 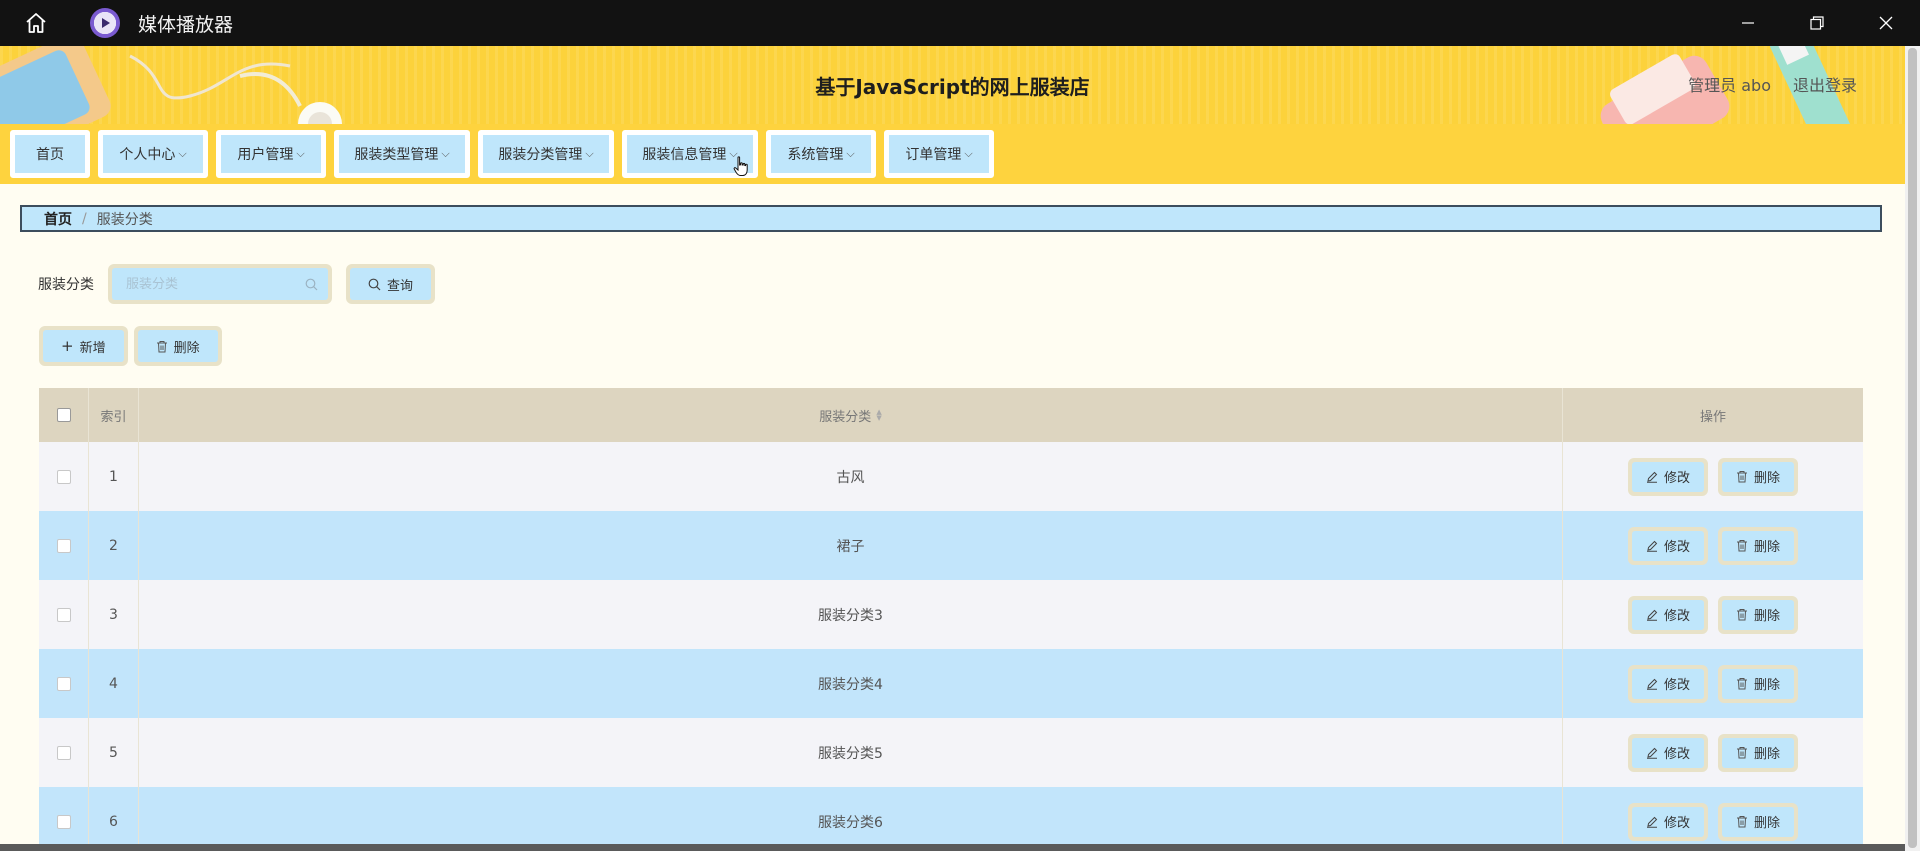 I want to click on hand-cursor-icon, so click(x=740, y=166).